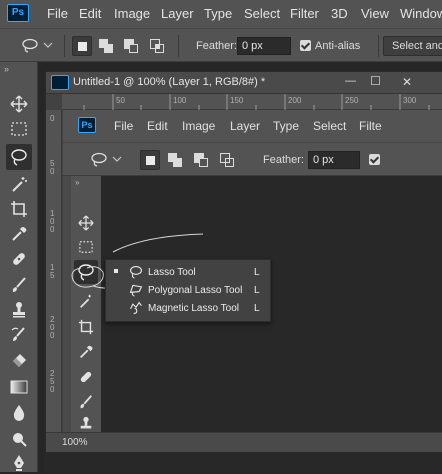 This screenshot has height=474, width=442. I want to click on menu-image: Image, so click(132, 13).